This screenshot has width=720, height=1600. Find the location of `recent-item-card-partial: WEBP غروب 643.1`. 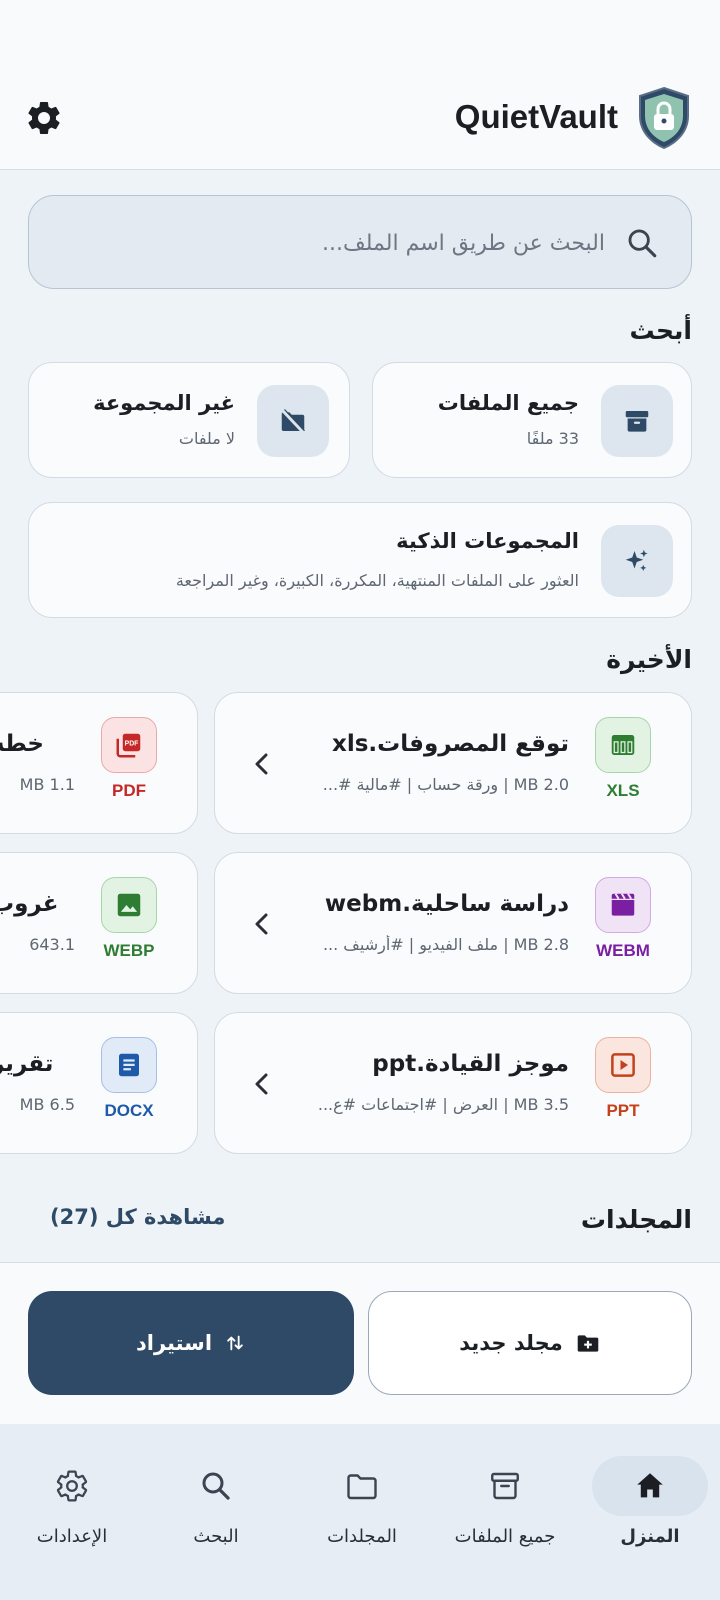

recent-item-card-partial: WEBP غروب 643.1 is located at coordinates (99, 923).